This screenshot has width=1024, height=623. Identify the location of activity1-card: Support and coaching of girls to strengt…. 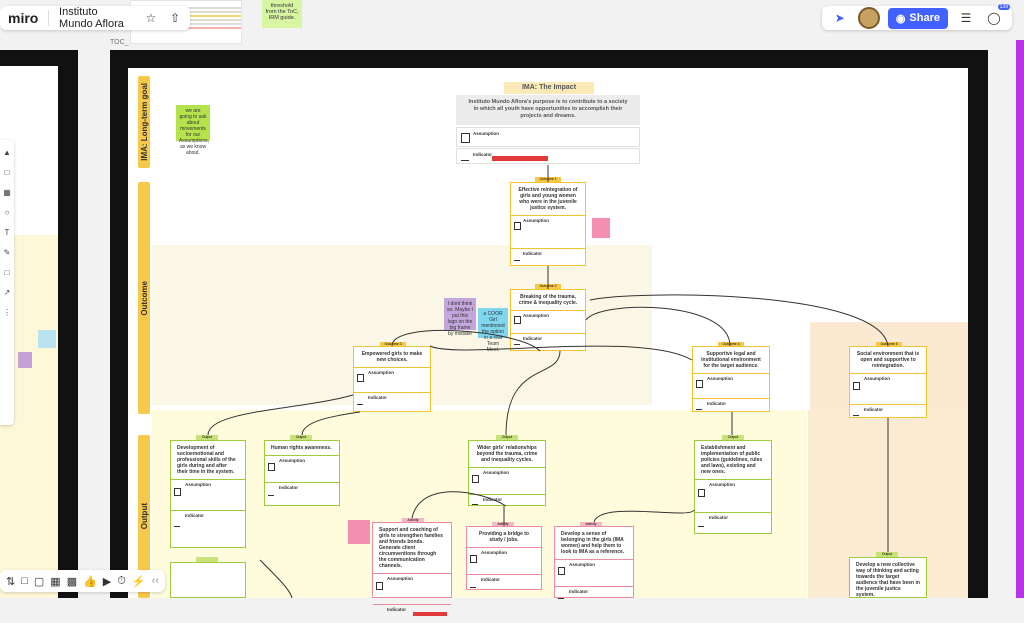
(412, 569).